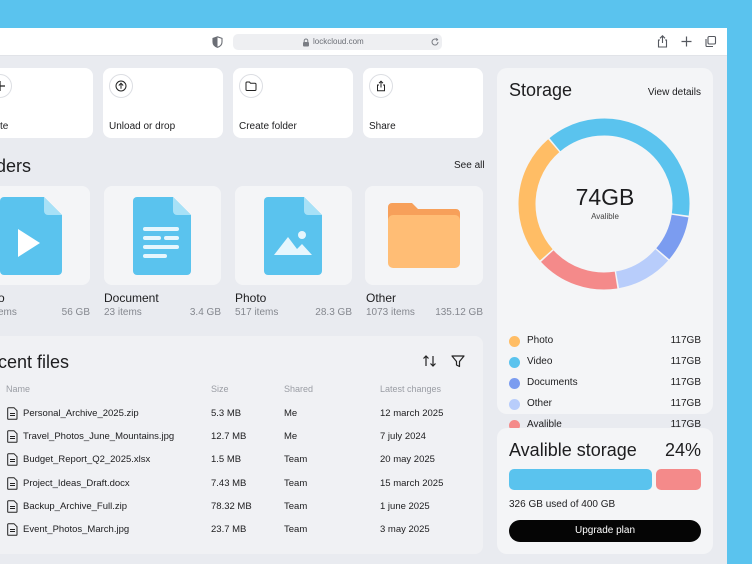  I want to click on file-name: Project_Ideas_Draft.docx, so click(76, 483).